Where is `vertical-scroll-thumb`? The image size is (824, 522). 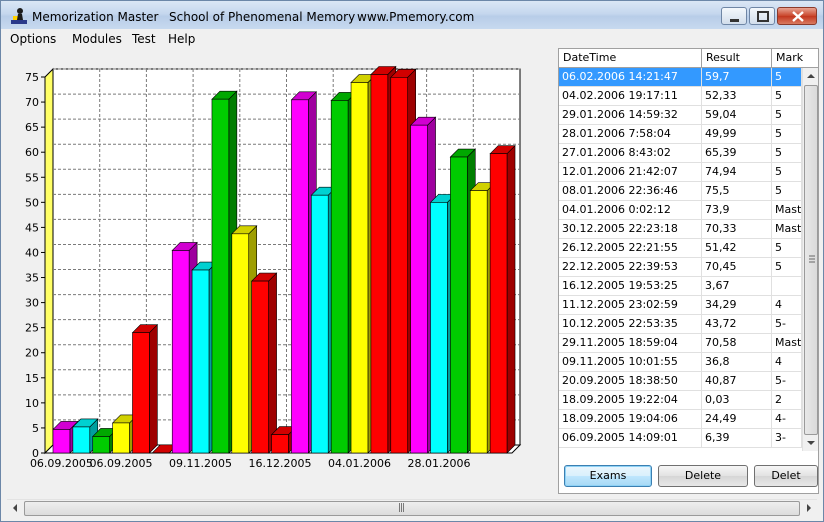 vertical-scroll-thumb is located at coordinates (811, 260).